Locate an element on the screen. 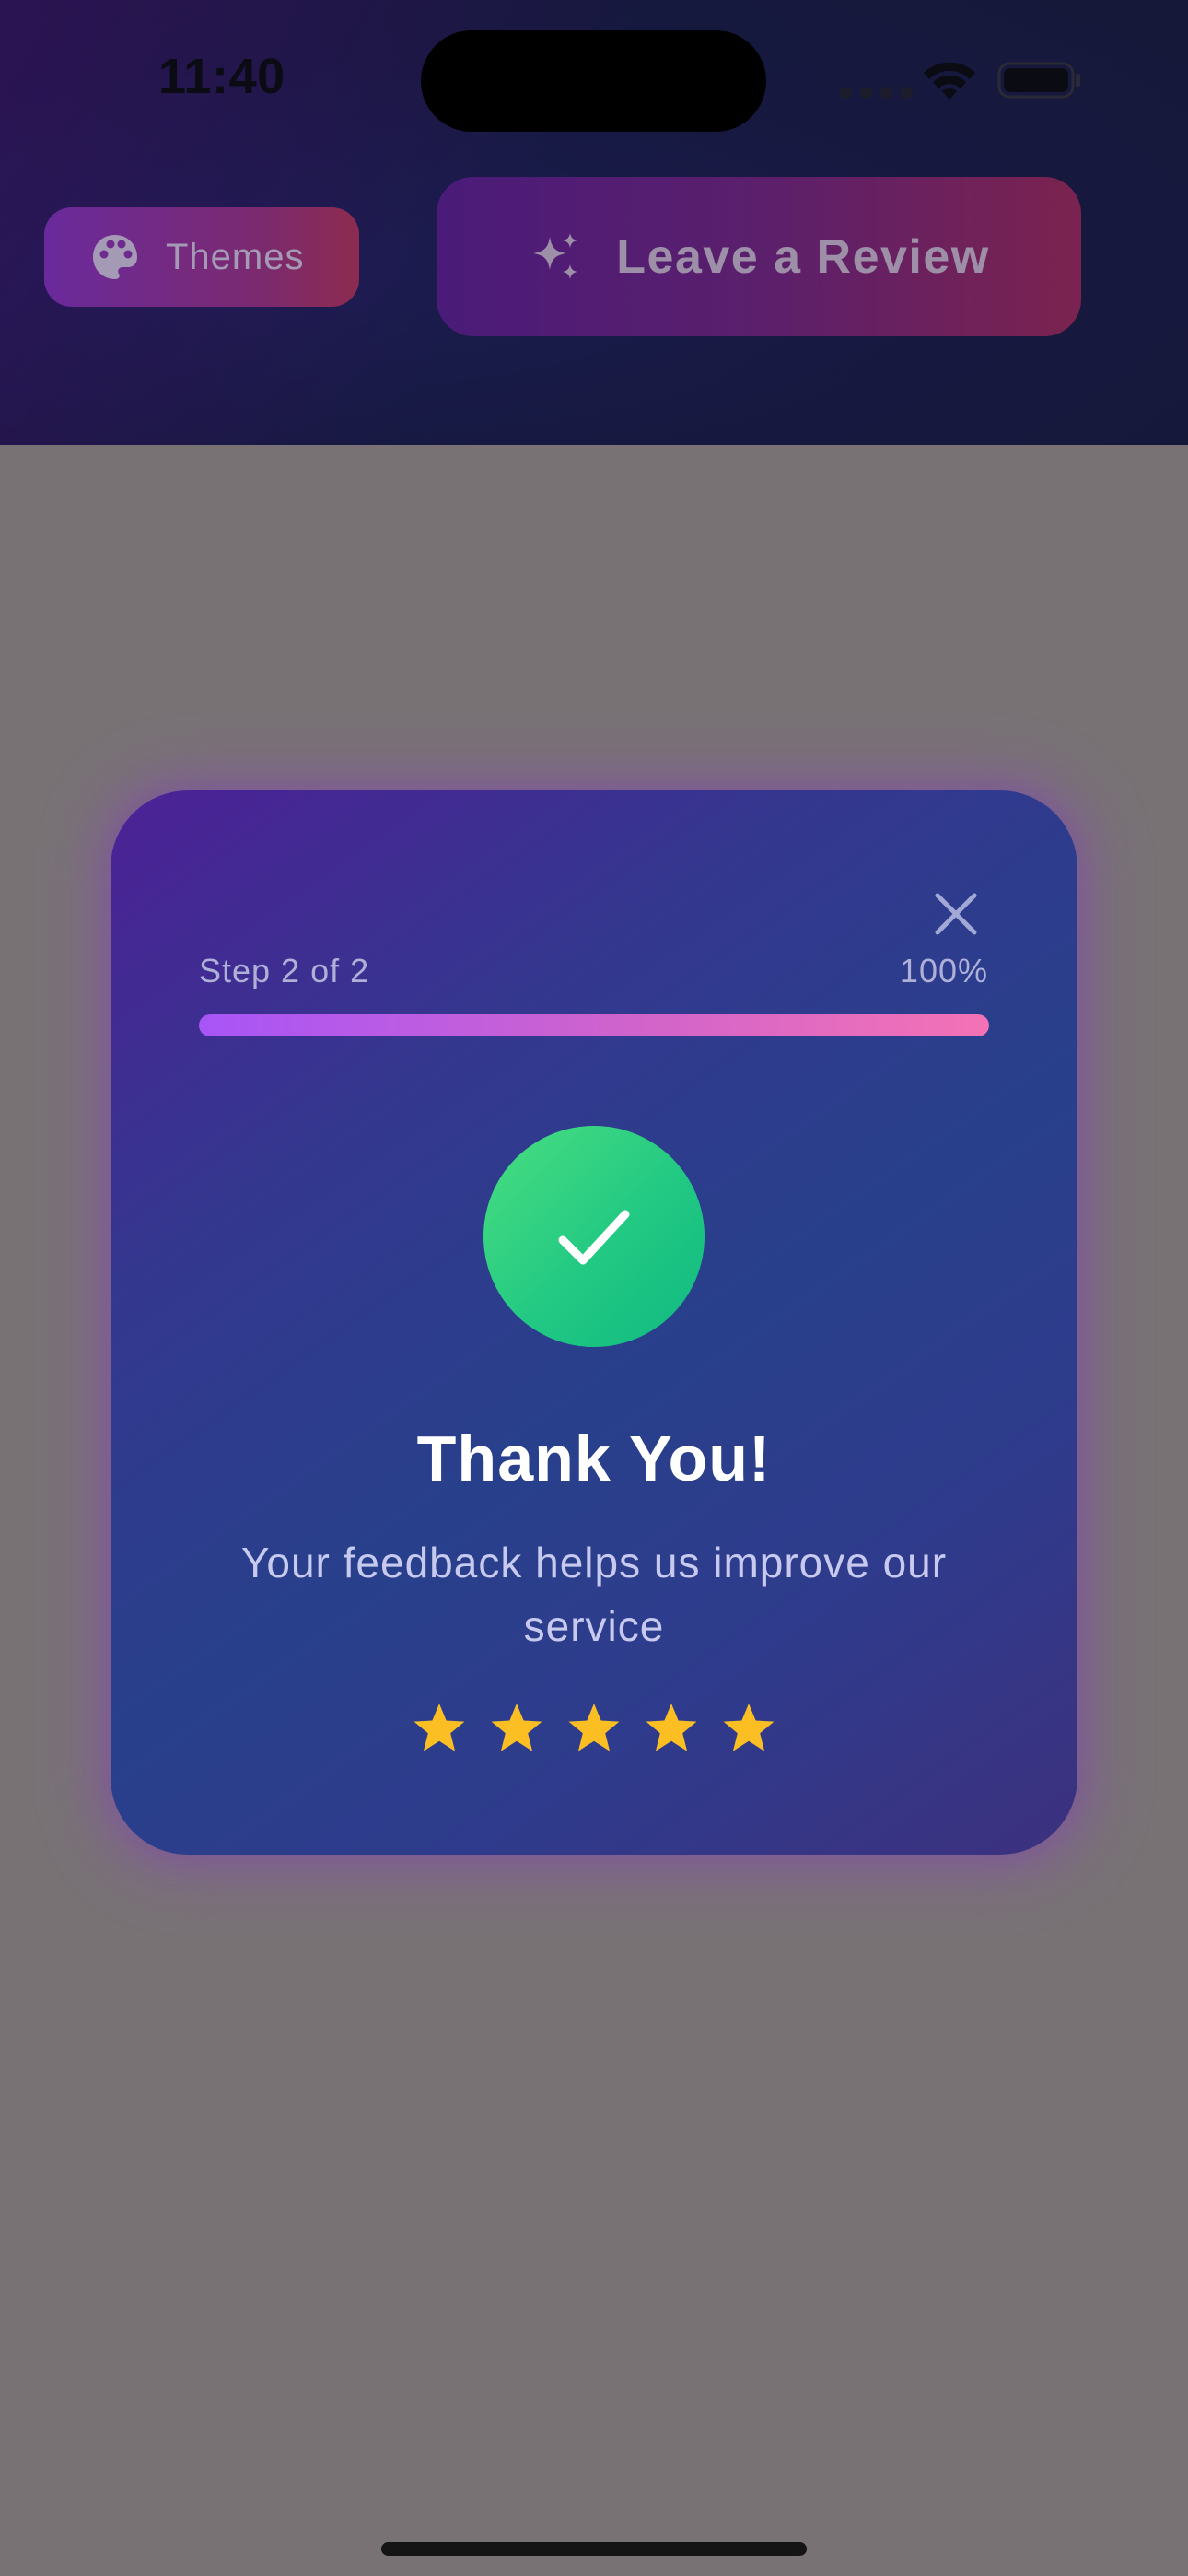 The width and height of the screenshot is (1188, 2576). step-label: Step 2 of 2 is located at coordinates (284, 971).